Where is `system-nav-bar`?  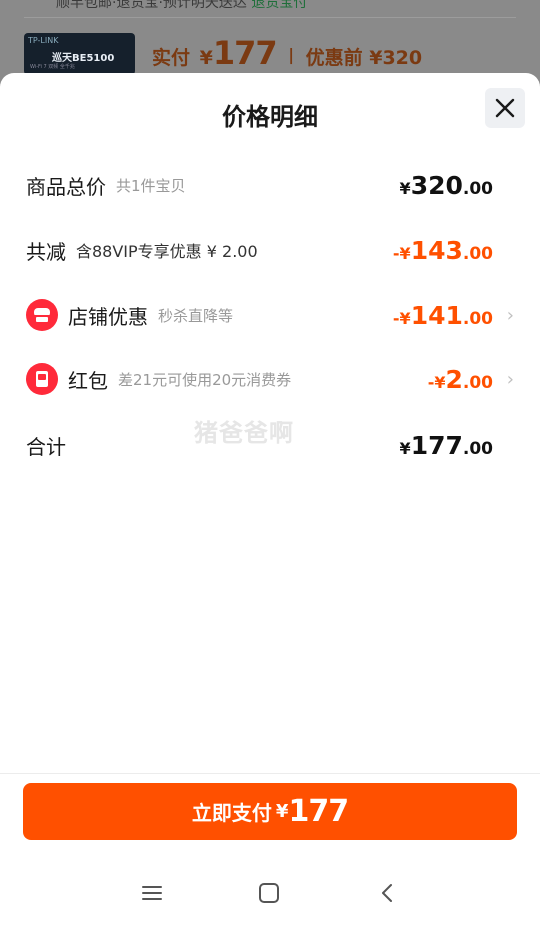 system-nav-bar is located at coordinates (270, 893).